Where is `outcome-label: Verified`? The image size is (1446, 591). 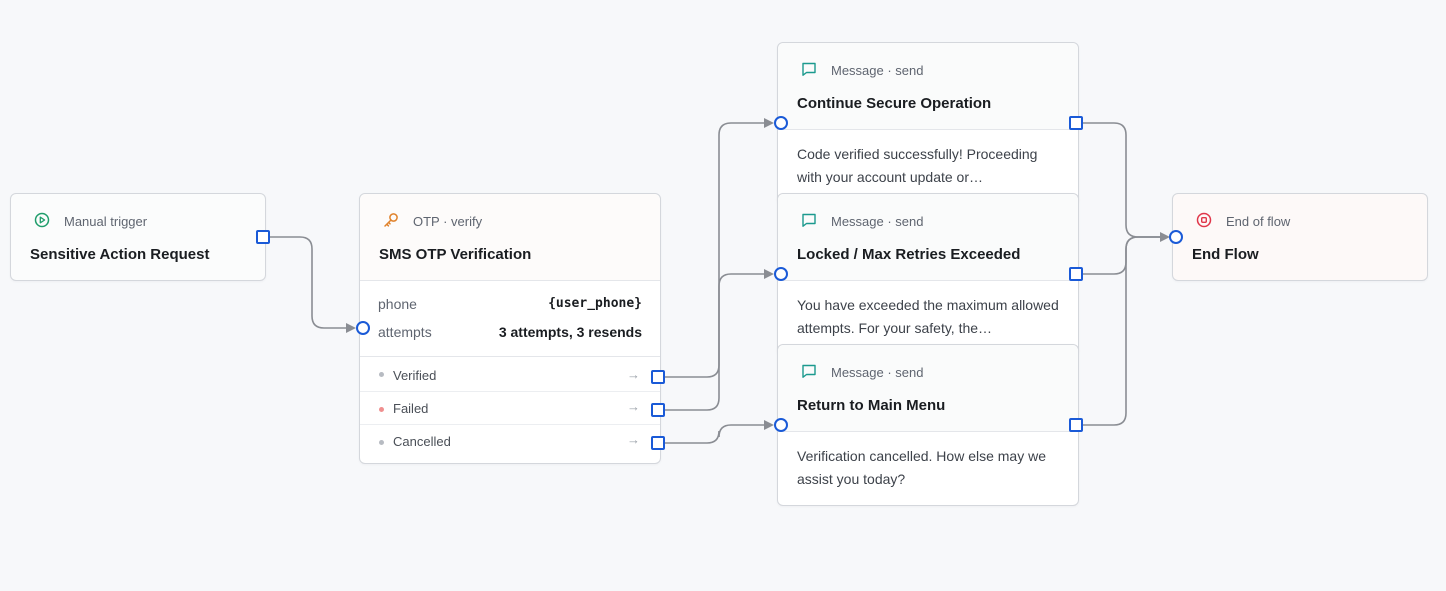 outcome-label: Verified is located at coordinates (415, 375).